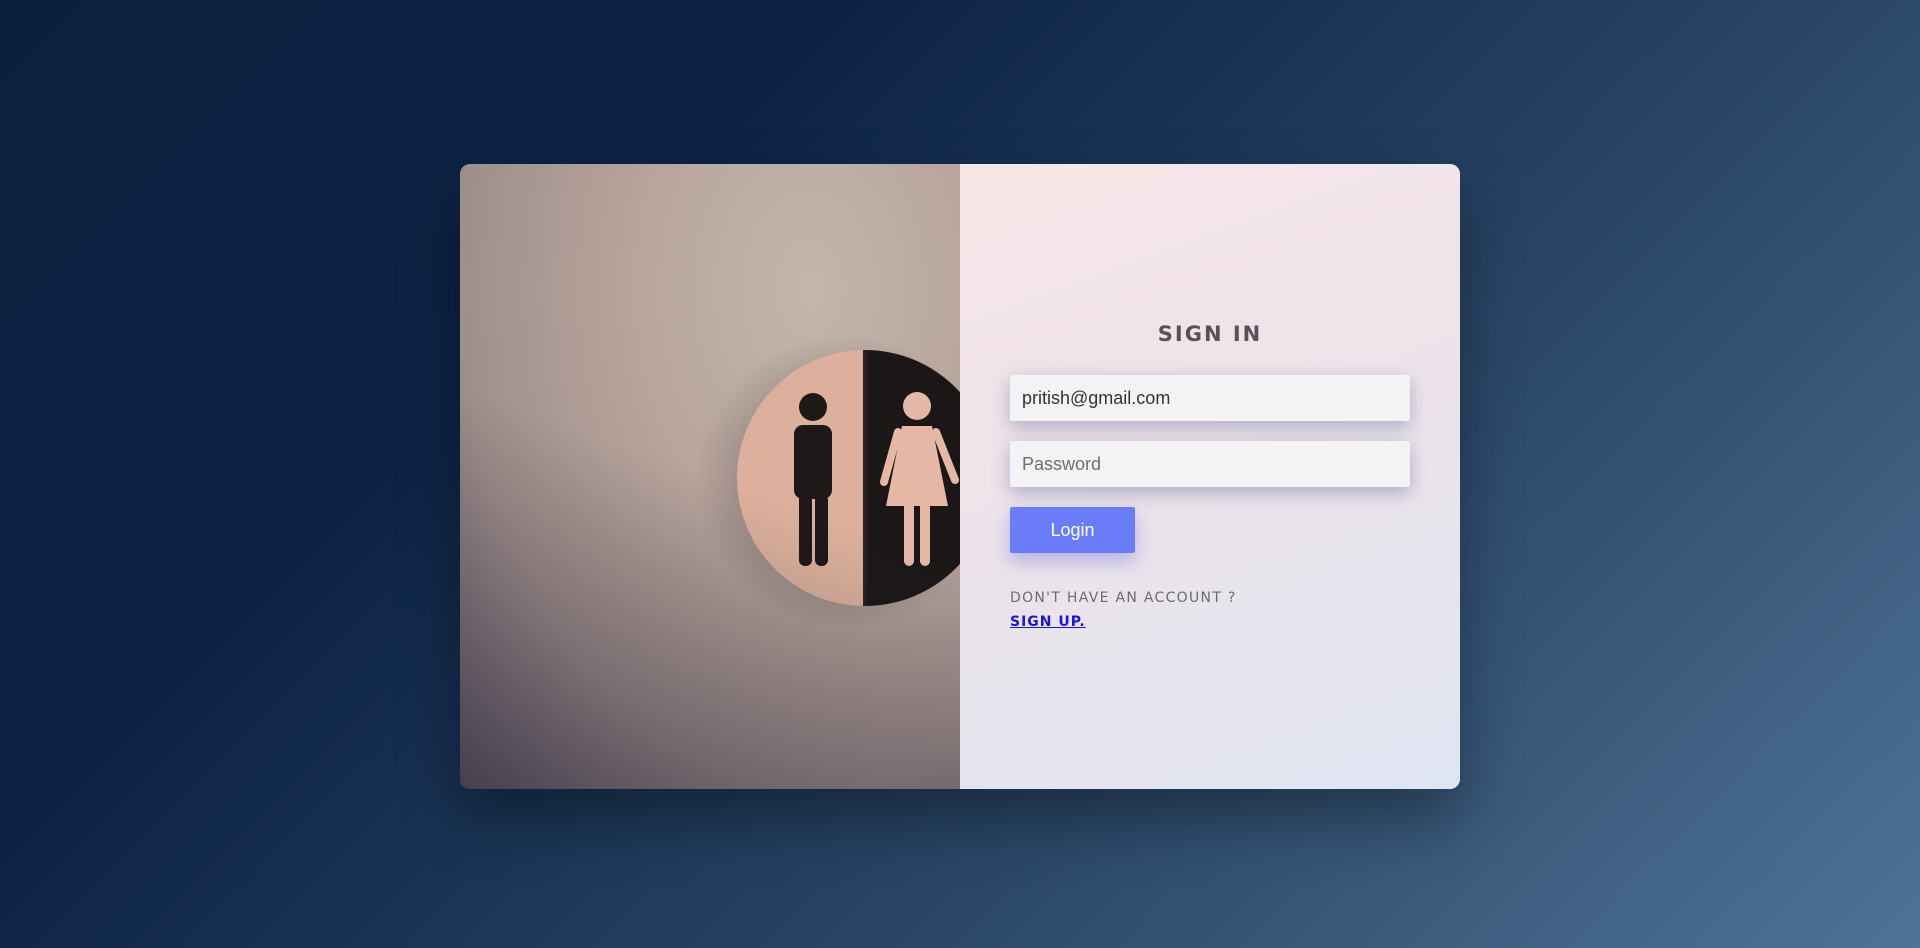  Describe the element at coordinates (1210, 464) in the screenshot. I see `password-field` at that location.